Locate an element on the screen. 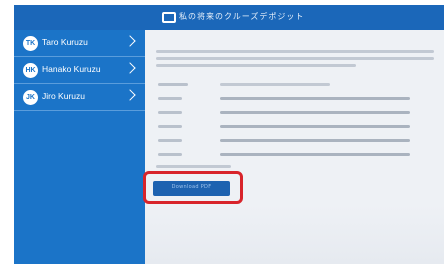 The width and height of the screenshot is (444, 264). avatar: HK is located at coordinates (30, 70).